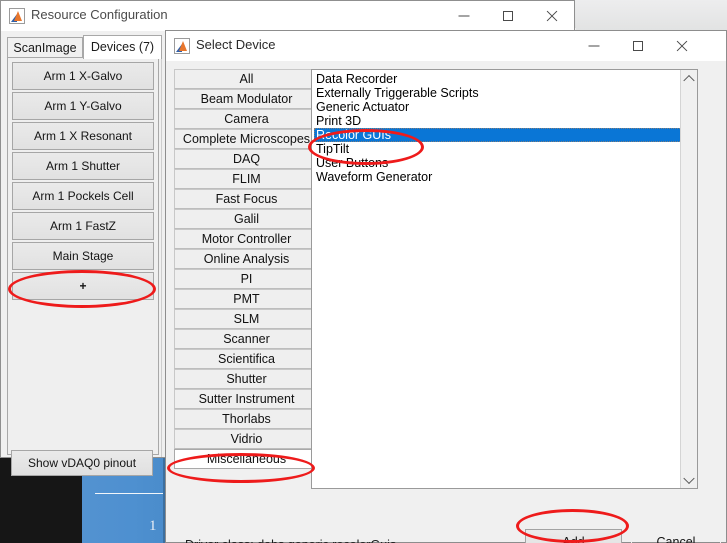  What do you see at coordinates (246, 259) in the screenshot?
I see `category-online-analysis: Online Analysis` at bounding box center [246, 259].